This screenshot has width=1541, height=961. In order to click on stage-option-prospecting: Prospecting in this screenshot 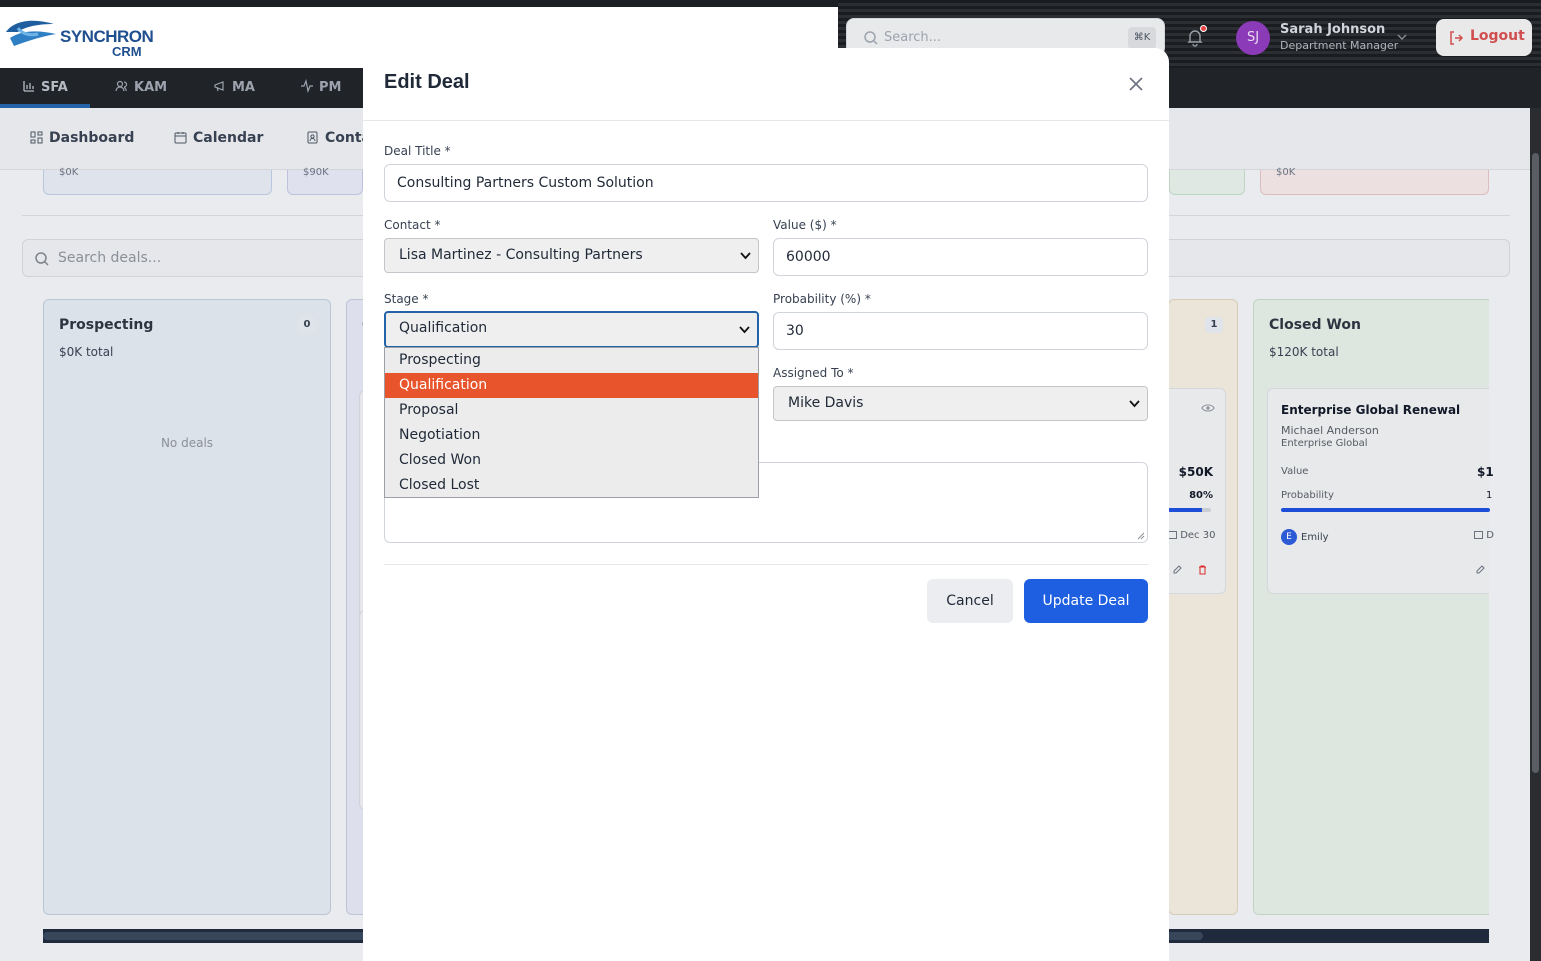, I will do `click(571, 360)`.